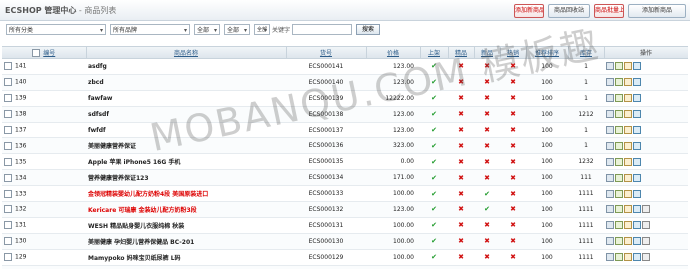 The image size is (690, 269). I want to click on cell-sku: ECS000129, so click(326, 257).